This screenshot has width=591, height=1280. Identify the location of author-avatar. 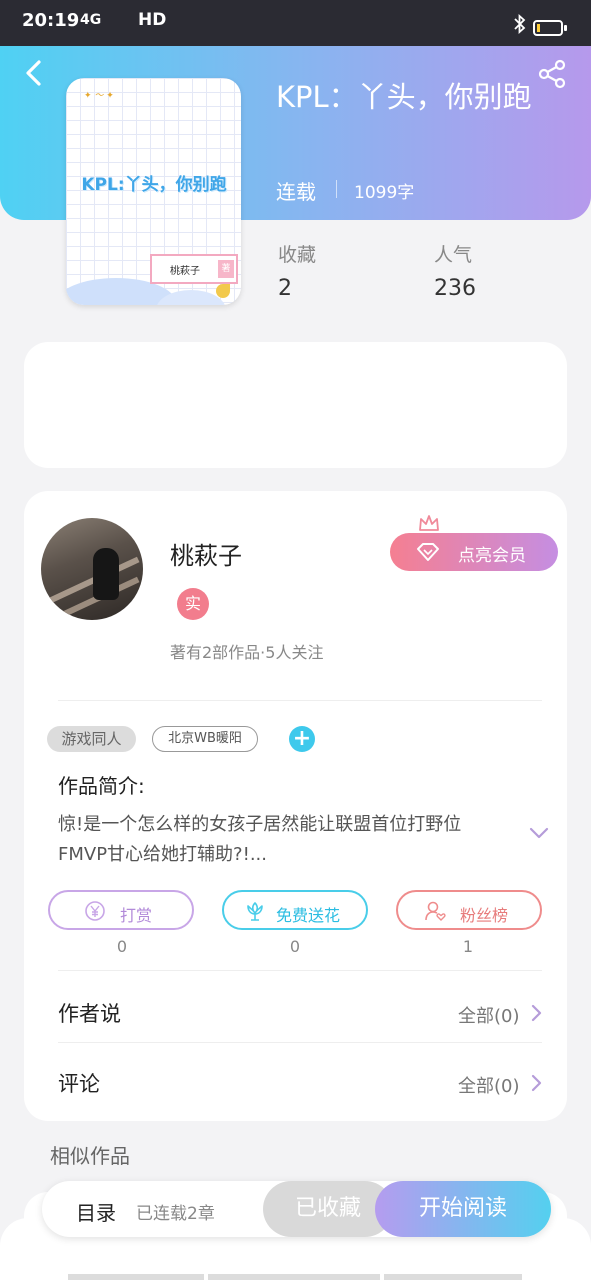
(92, 569).